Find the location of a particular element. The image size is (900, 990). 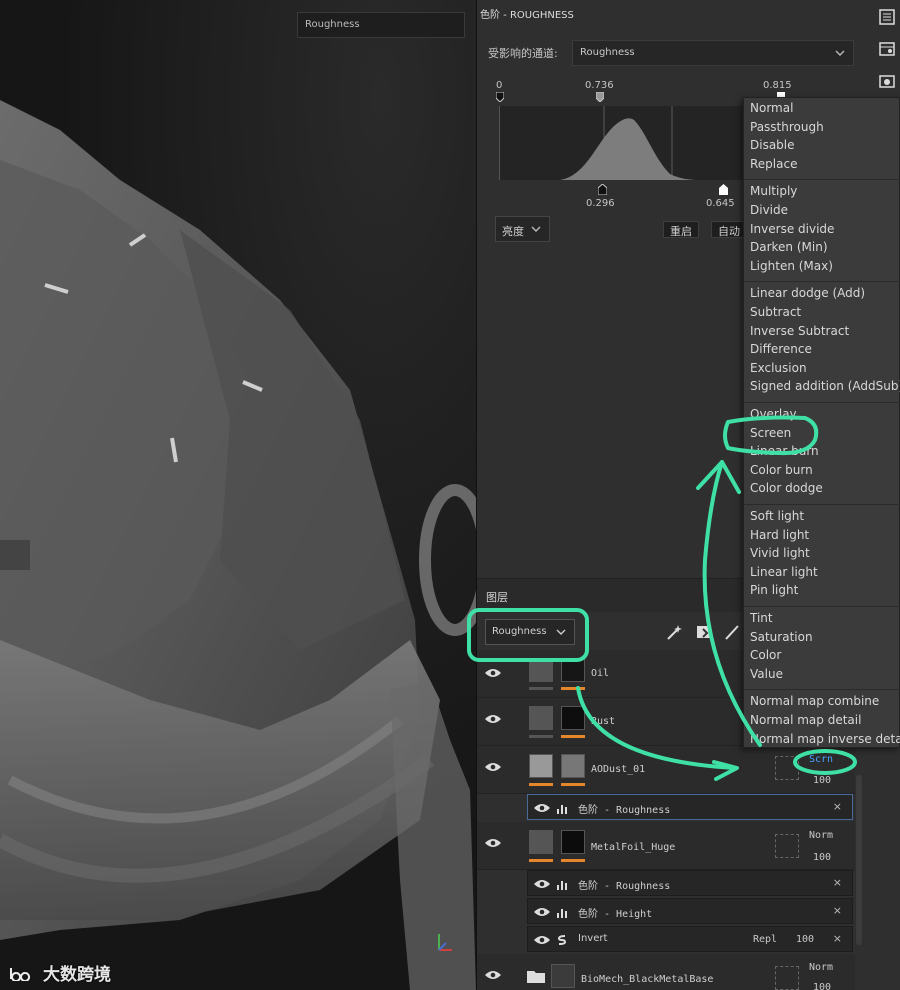

blend-mode-option: Hard light is located at coordinates (779, 535).